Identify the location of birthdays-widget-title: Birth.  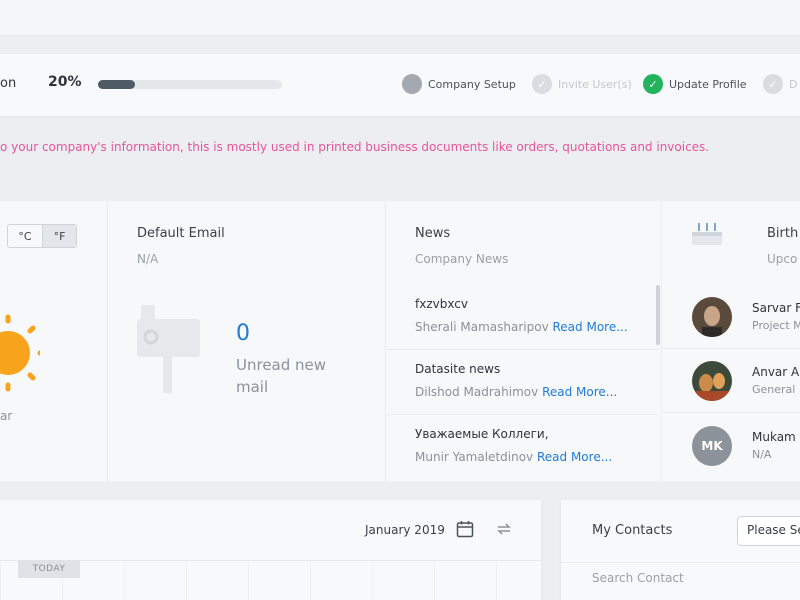
(783, 233).